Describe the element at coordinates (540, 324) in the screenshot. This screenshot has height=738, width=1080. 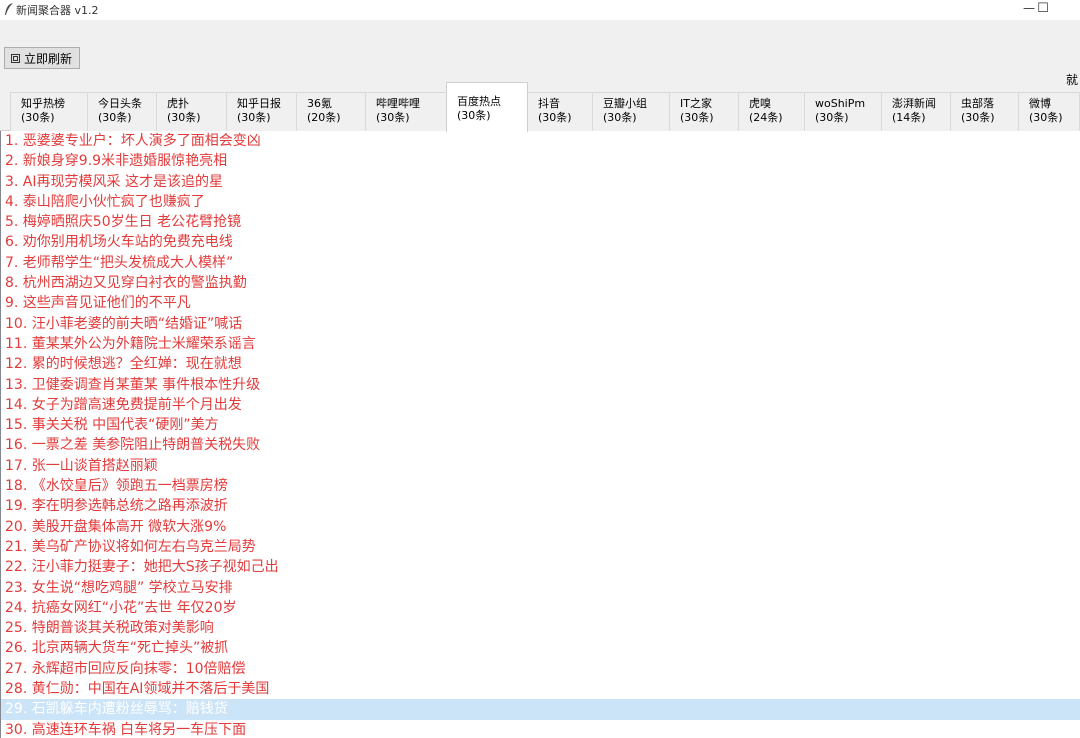
I see `list-item: 10. 汪小菲老婆的前夫晒“结婚证”喊话` at that location.